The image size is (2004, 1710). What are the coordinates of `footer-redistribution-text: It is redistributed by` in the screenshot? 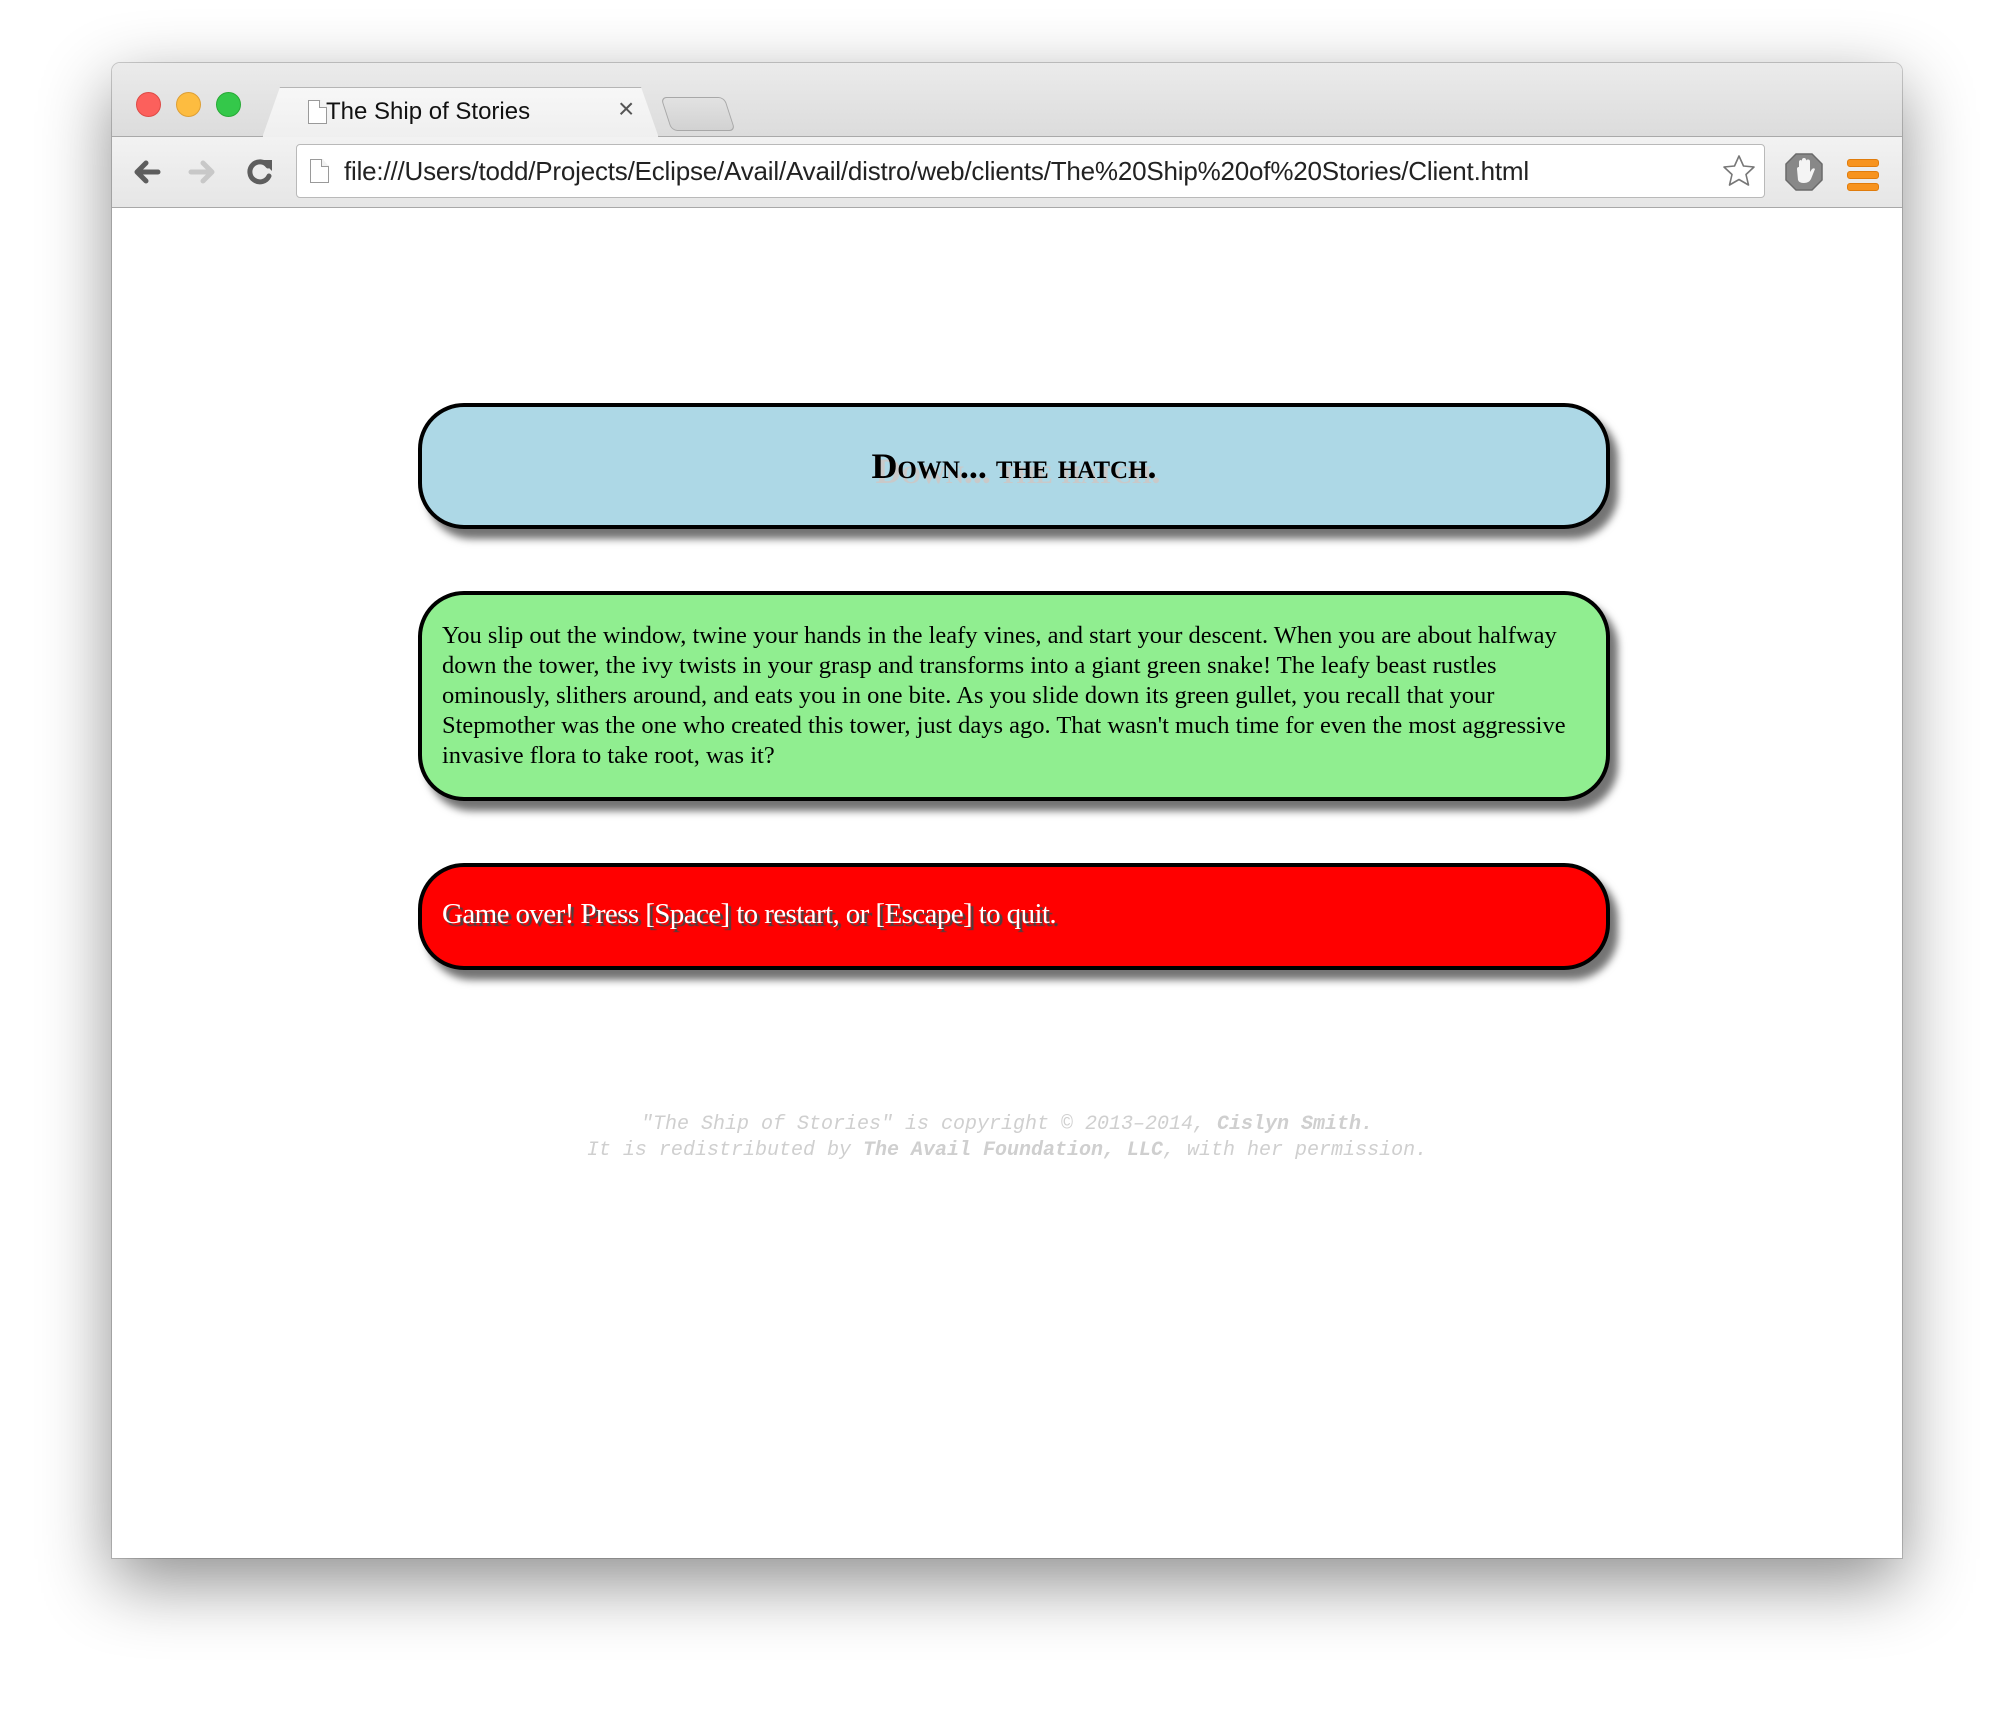 It's located at (724, 1150).